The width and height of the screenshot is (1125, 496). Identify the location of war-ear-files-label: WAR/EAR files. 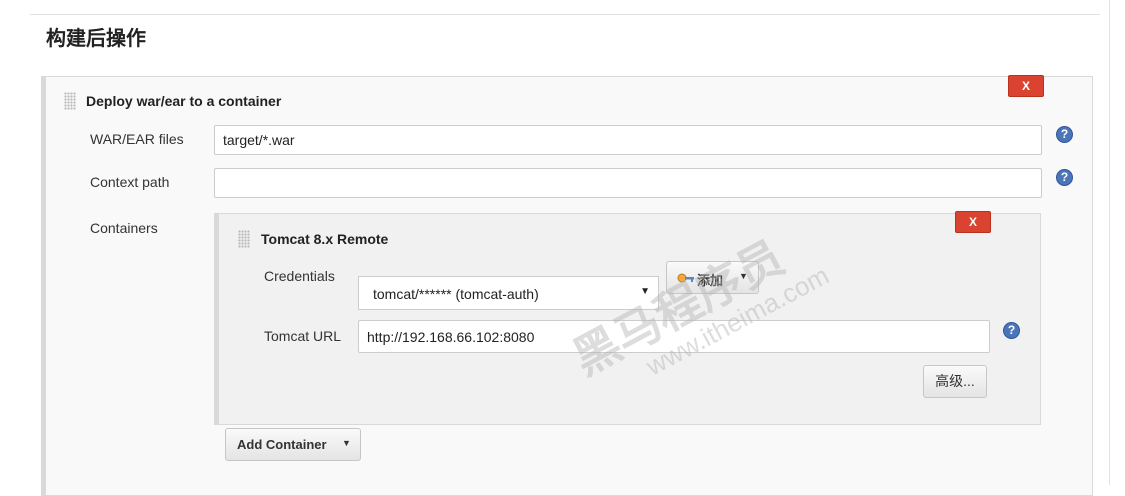
(137, 139).